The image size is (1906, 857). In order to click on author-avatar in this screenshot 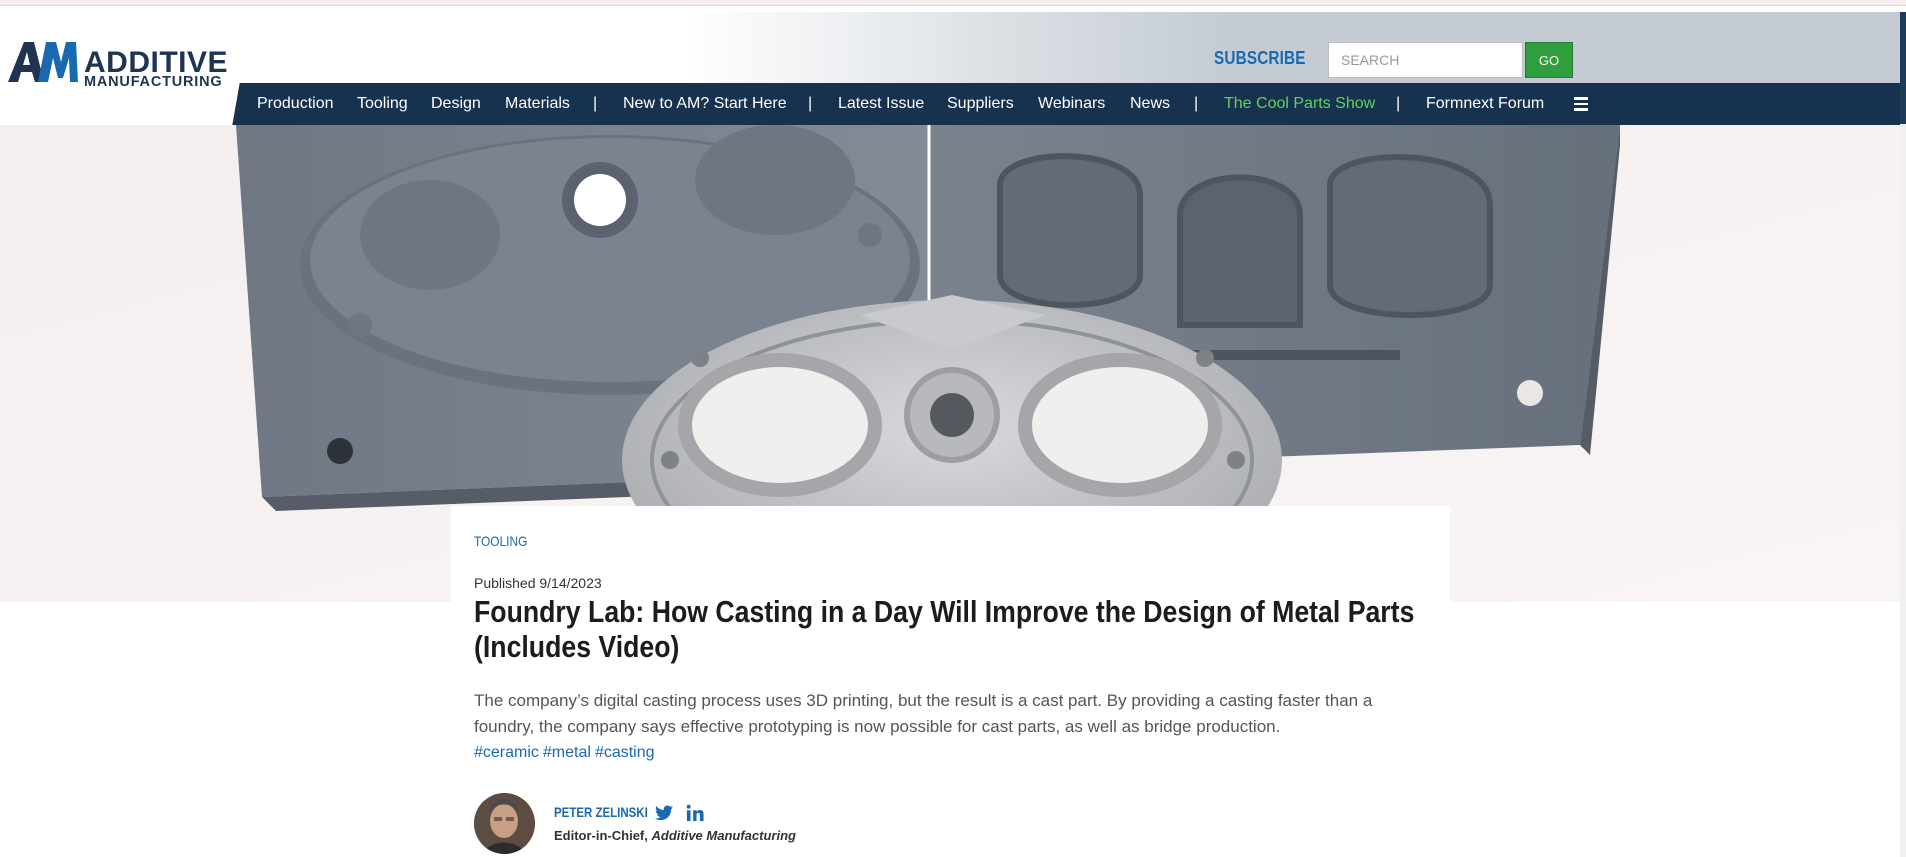, I will do `click(504, 823)`.